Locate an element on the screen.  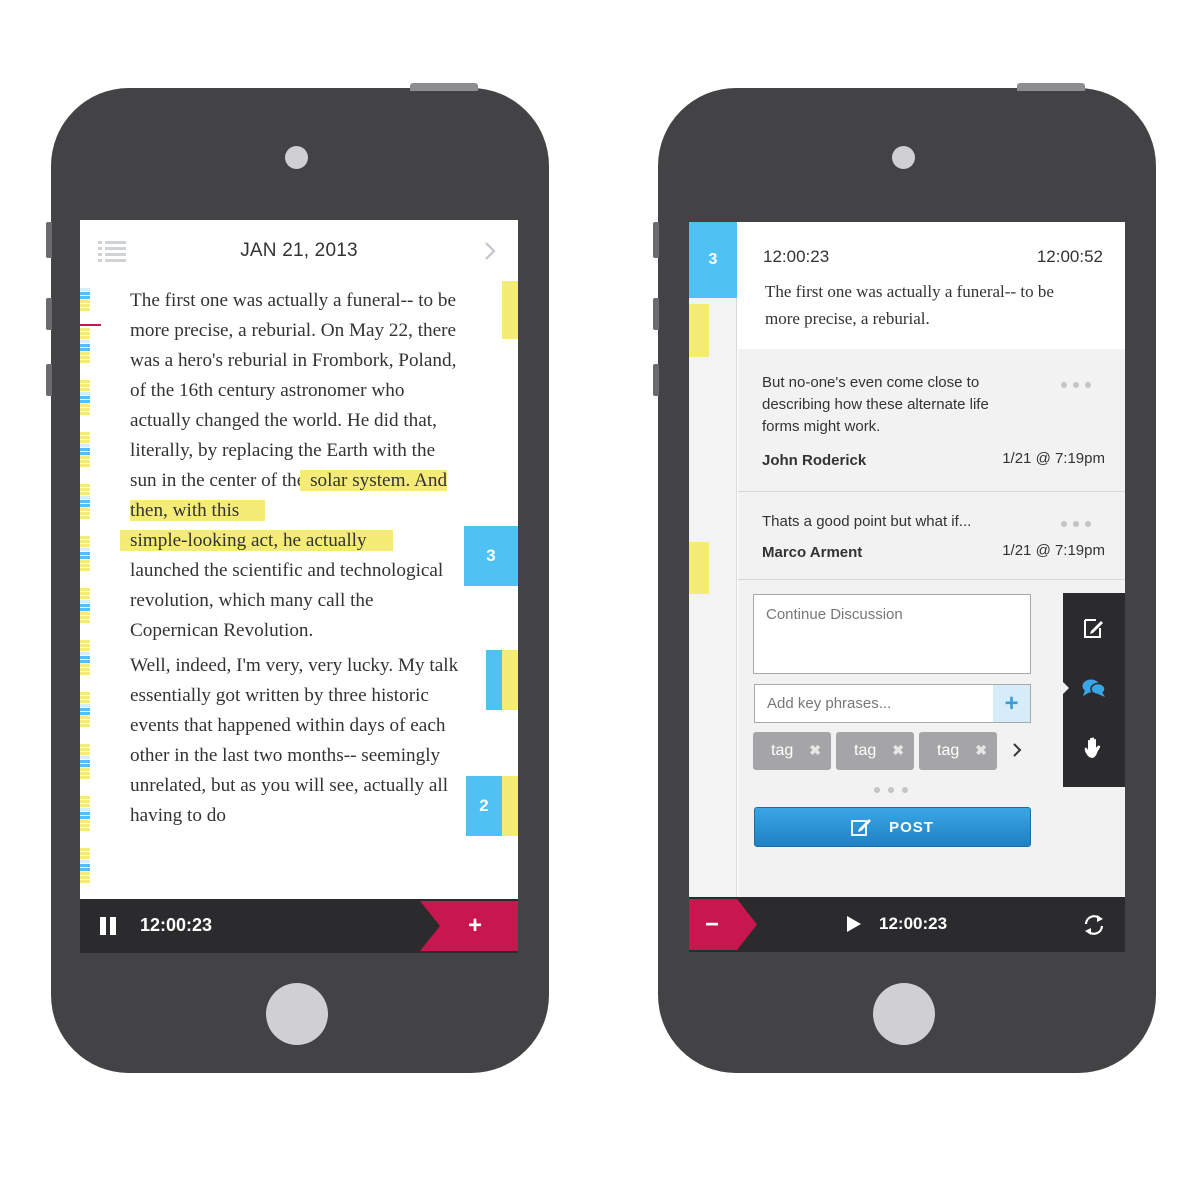
post-button-label: POST is located at coordinates (911, 827).